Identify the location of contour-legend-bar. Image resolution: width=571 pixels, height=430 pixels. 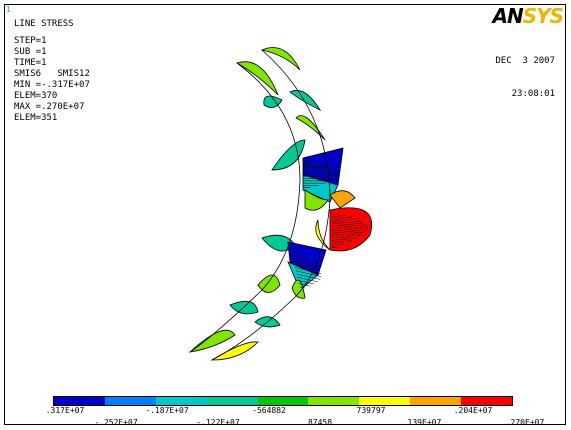
(283, 401).